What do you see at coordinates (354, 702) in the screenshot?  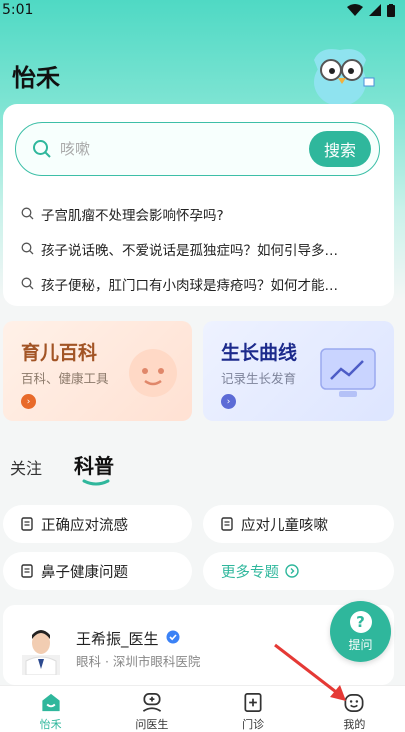 I see `profile-icon` at bounding box center [354, 702].